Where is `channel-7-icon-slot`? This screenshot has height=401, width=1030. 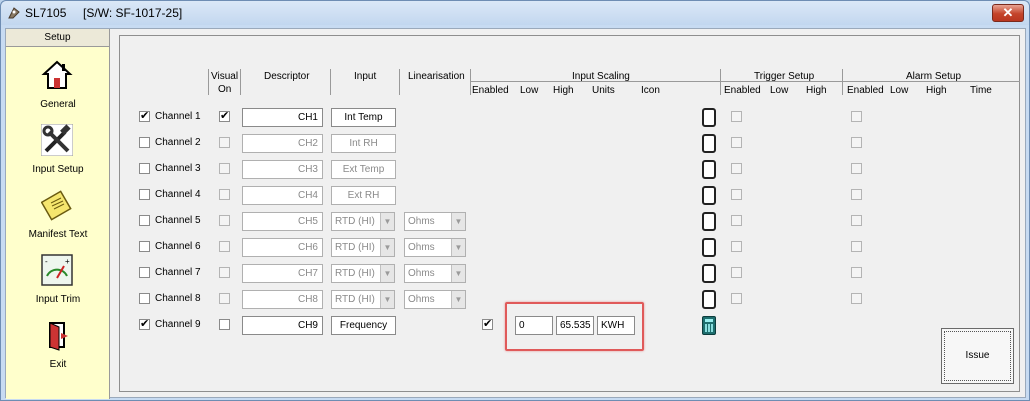 channel-7-icon-slot is located at coordinates (709, 273).